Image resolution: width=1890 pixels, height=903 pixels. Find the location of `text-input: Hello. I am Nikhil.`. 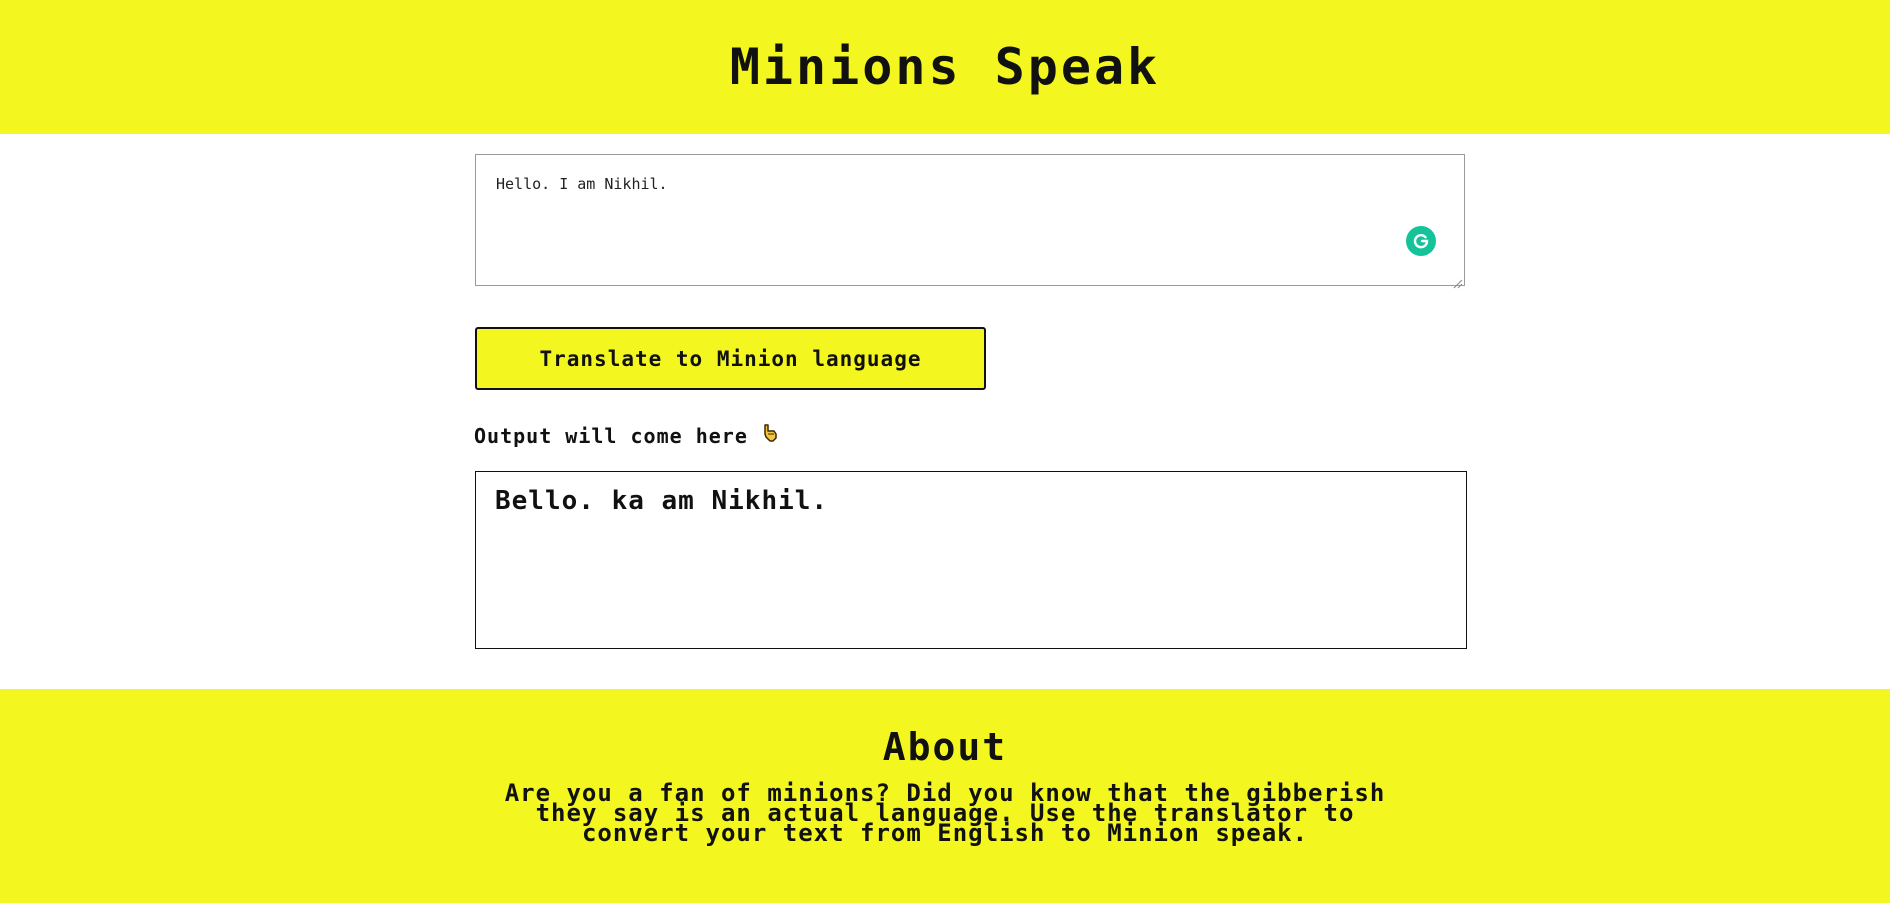

text-input: Hello. I am Nikhil. is located at coordinates (970, 220).